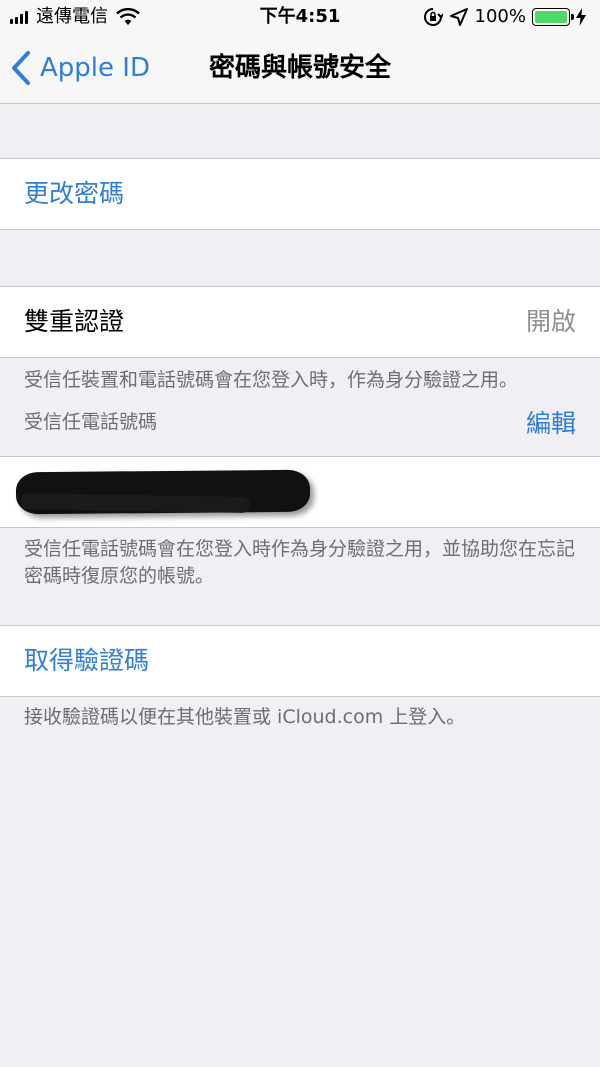 The height and width of the screenshot is (1067, 600). Describe the element at coordinates (271, 380) in the screenshot. I see `two-factor-description: 受信任裝置和電話號碼會在您登入時，作為身分驗證之用。` at that location.